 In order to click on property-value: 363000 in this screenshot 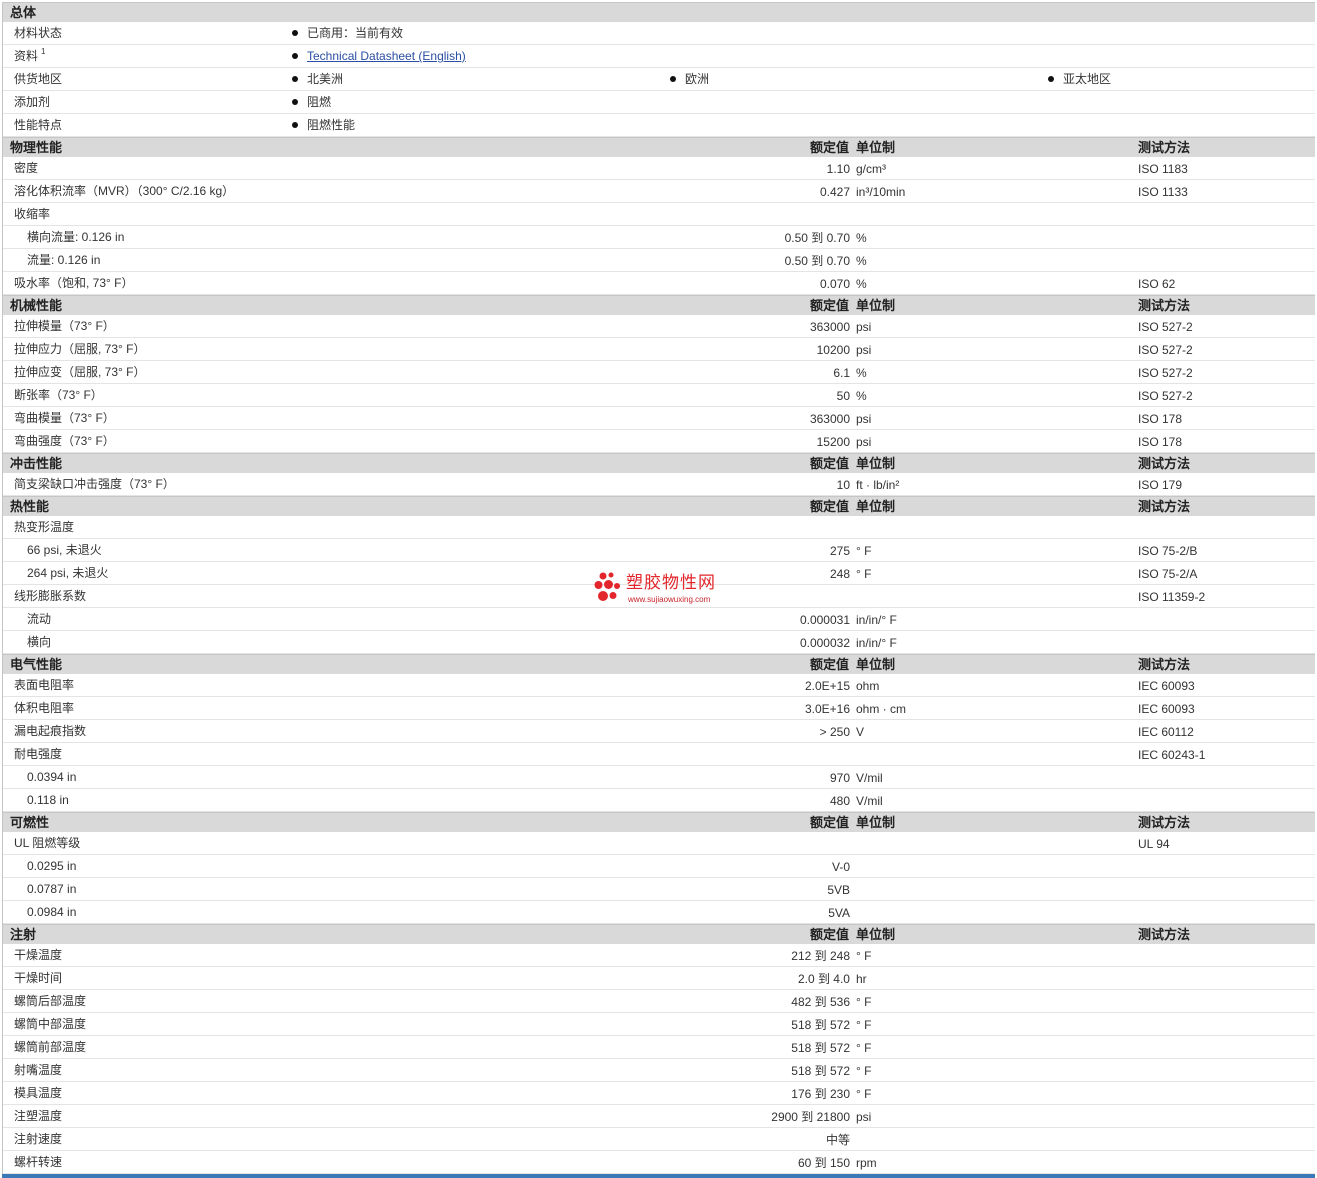, I will do `click(829, 419)`.